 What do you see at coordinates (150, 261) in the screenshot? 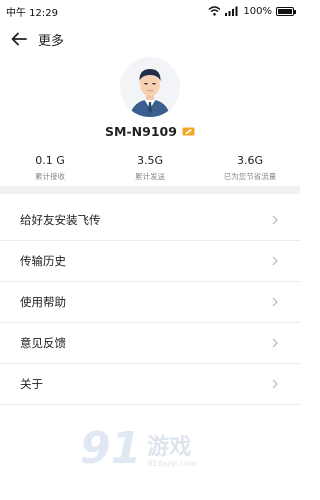
I see `menu-item-history: 传输历史` at bounding box center [150, 261].